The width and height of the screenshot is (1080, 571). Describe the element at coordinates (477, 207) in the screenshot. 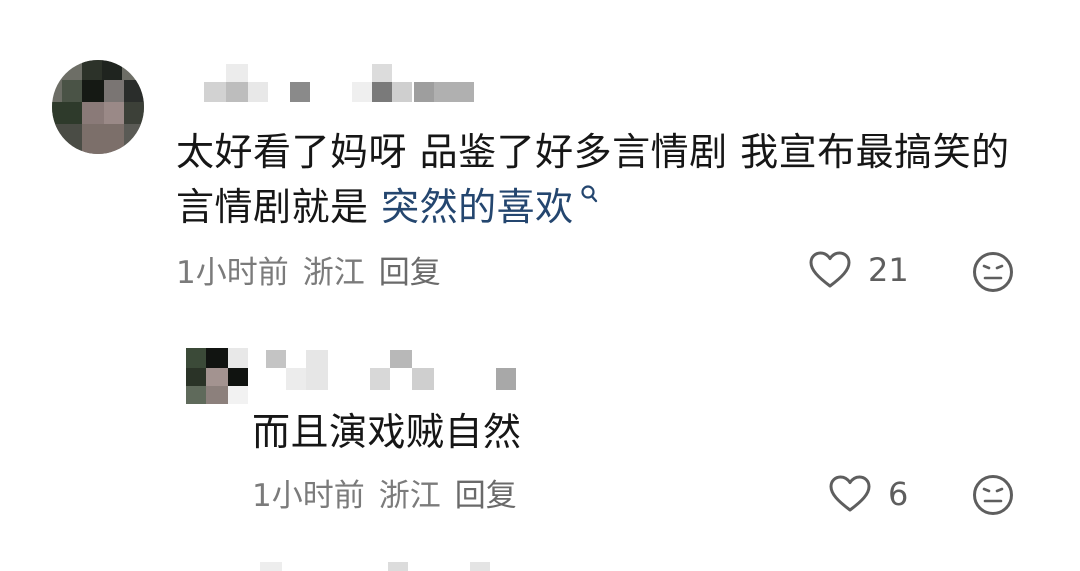

I see `search-link-label: 突然的喜欢` at that location.